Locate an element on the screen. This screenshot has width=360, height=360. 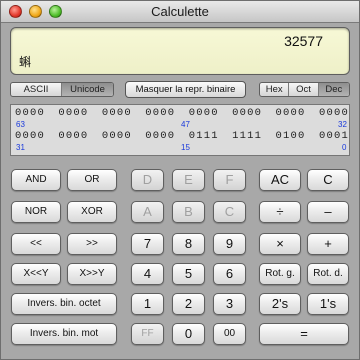
nor-button: NOR is located at coordinates (36, 212).